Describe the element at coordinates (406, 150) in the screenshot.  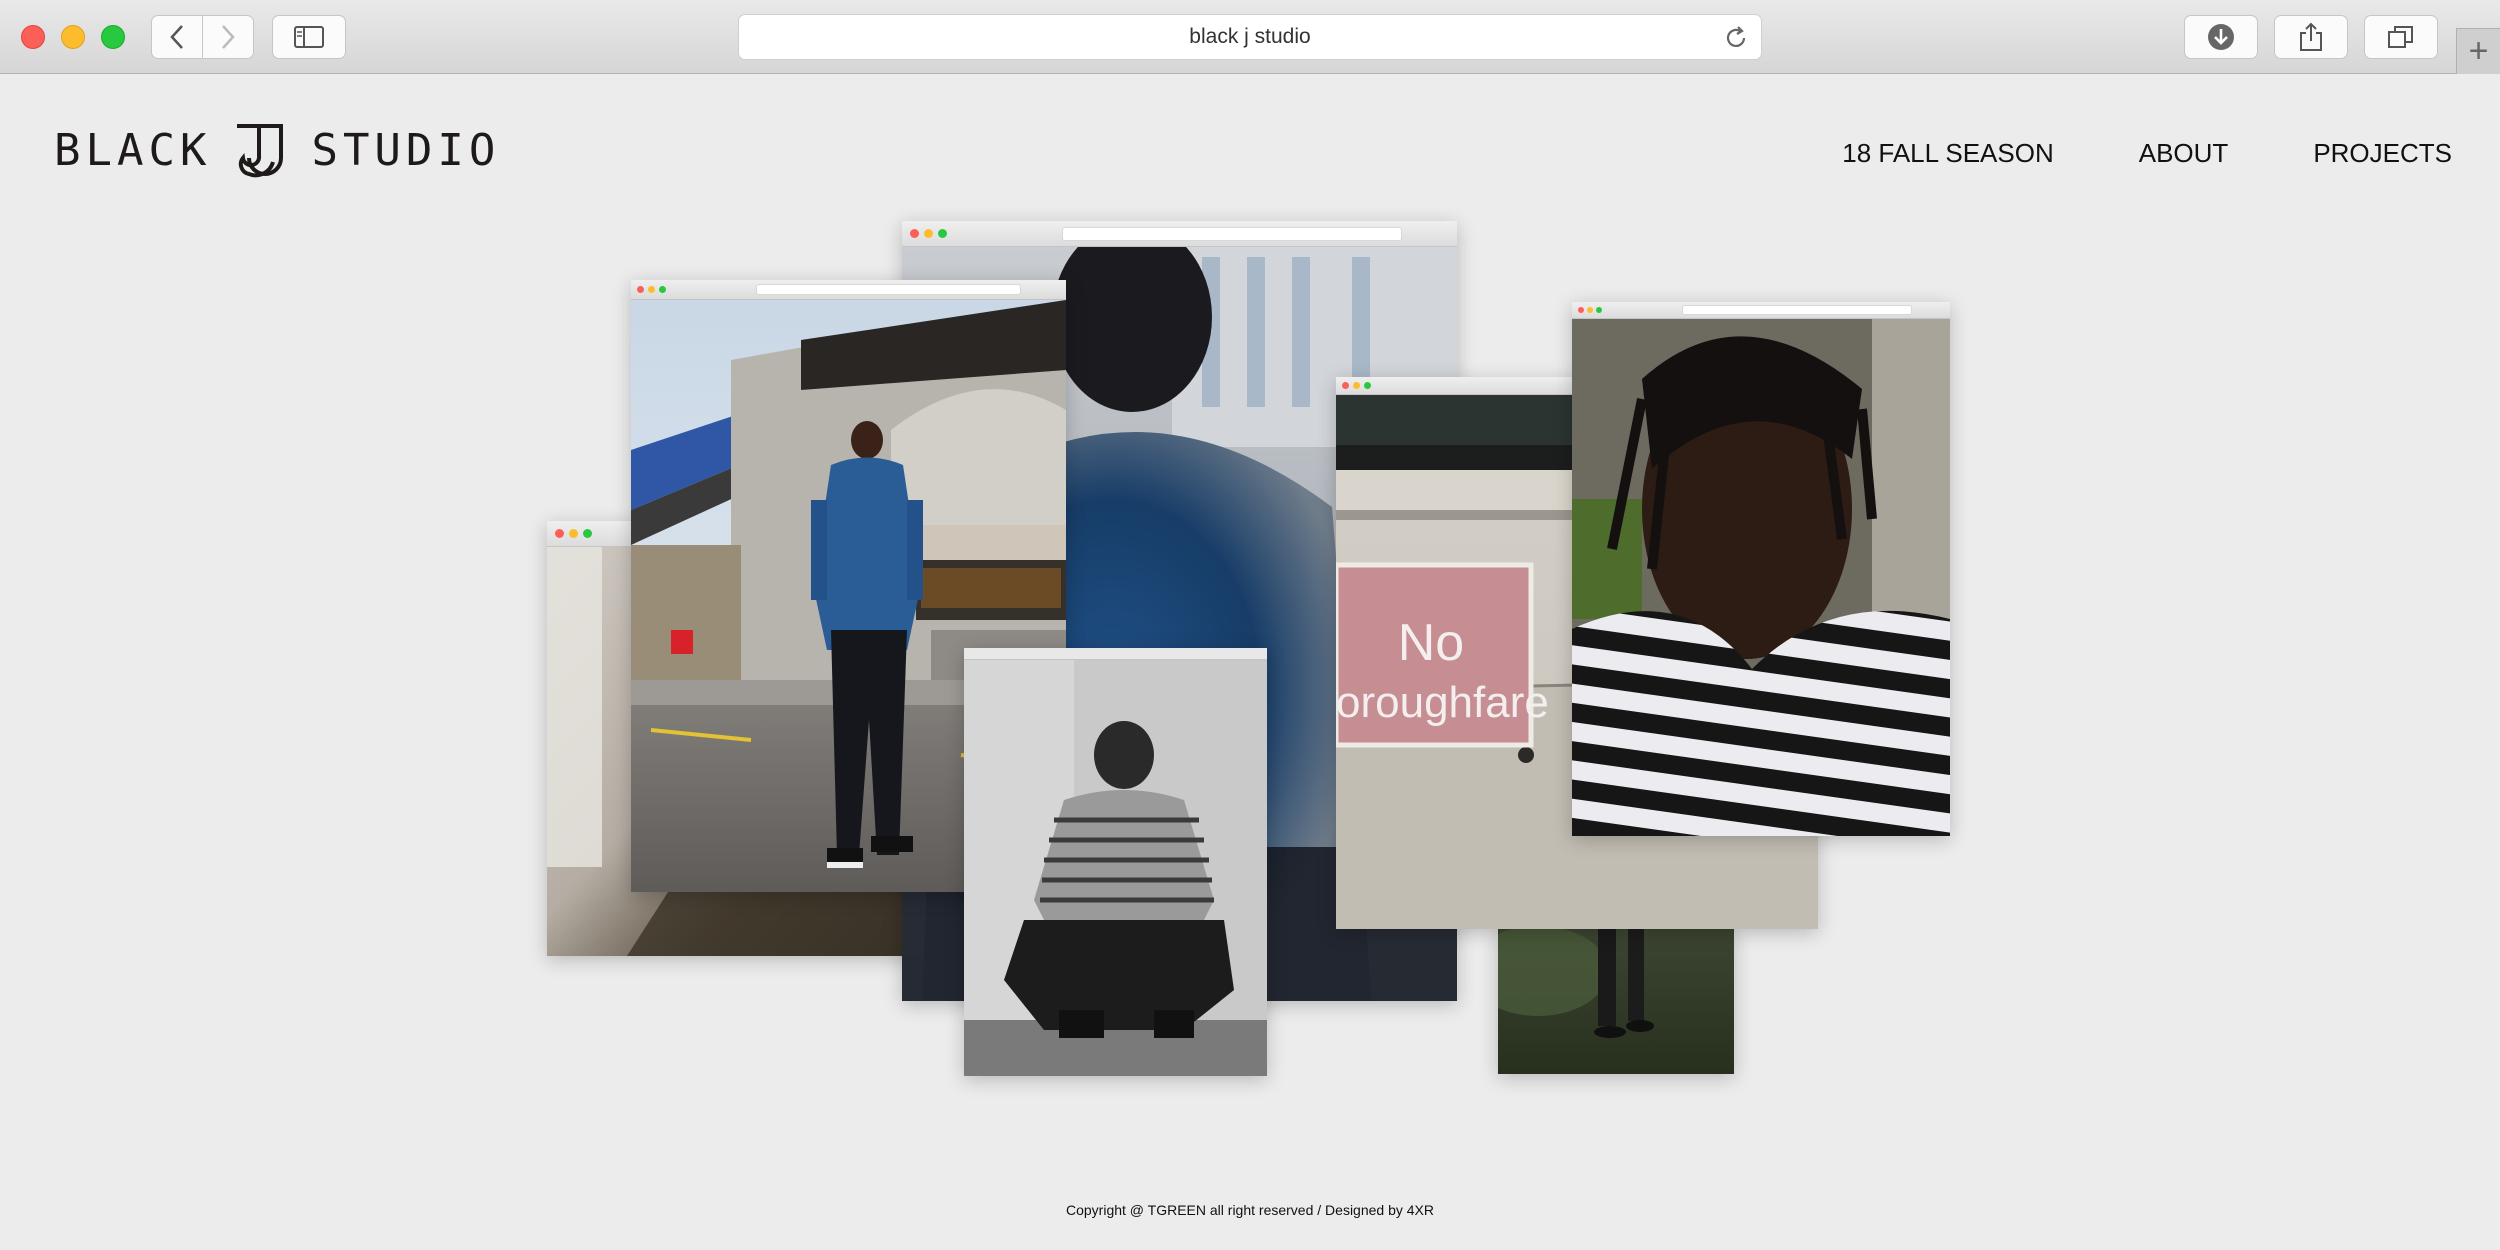
I see `logo-text-right: STUDIO` at that location.